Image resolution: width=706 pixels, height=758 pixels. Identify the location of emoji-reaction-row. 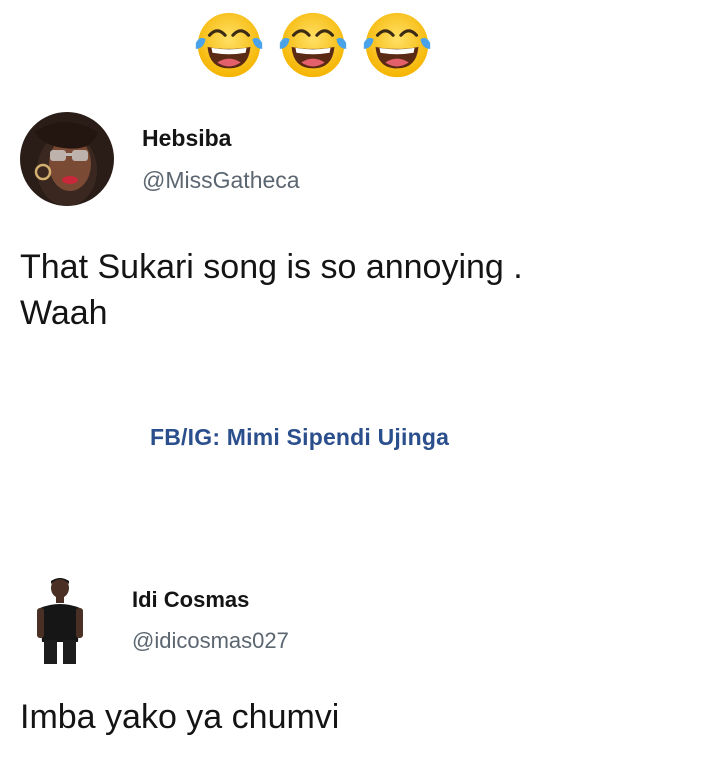
(320, 47).